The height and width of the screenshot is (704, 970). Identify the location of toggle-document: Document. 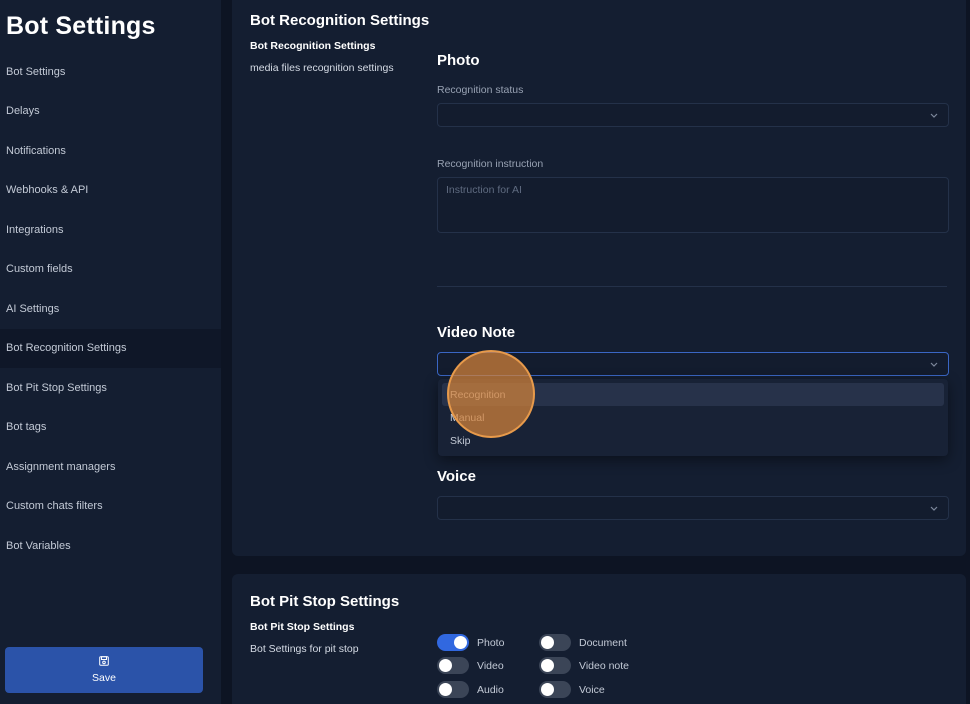
(583, 642).